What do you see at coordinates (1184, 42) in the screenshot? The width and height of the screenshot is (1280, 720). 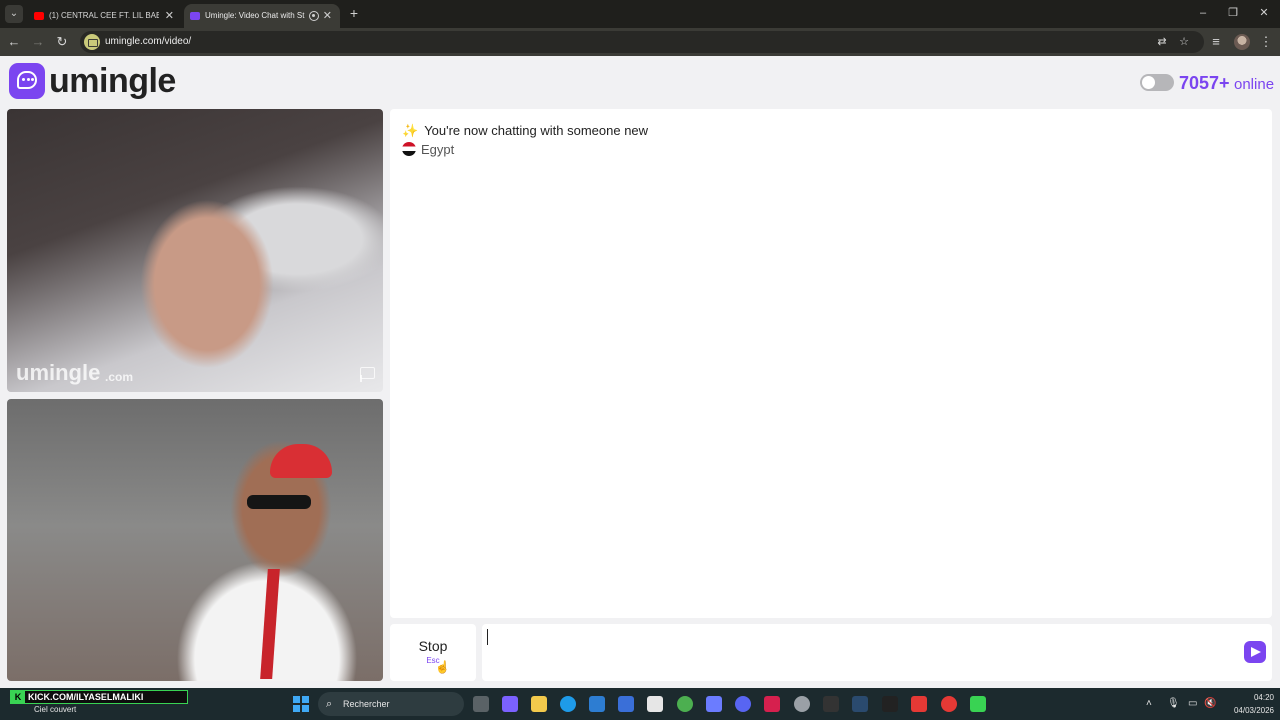 I see `bookmark-star-icon: ☆` at bounding box center [1184, 42].